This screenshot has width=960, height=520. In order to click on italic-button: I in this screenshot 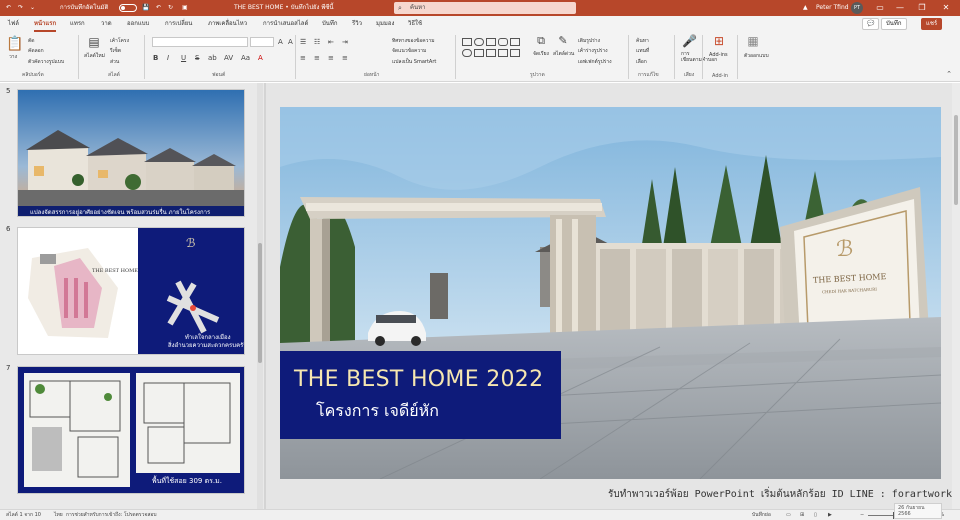, I will do `click(168, 58)`.